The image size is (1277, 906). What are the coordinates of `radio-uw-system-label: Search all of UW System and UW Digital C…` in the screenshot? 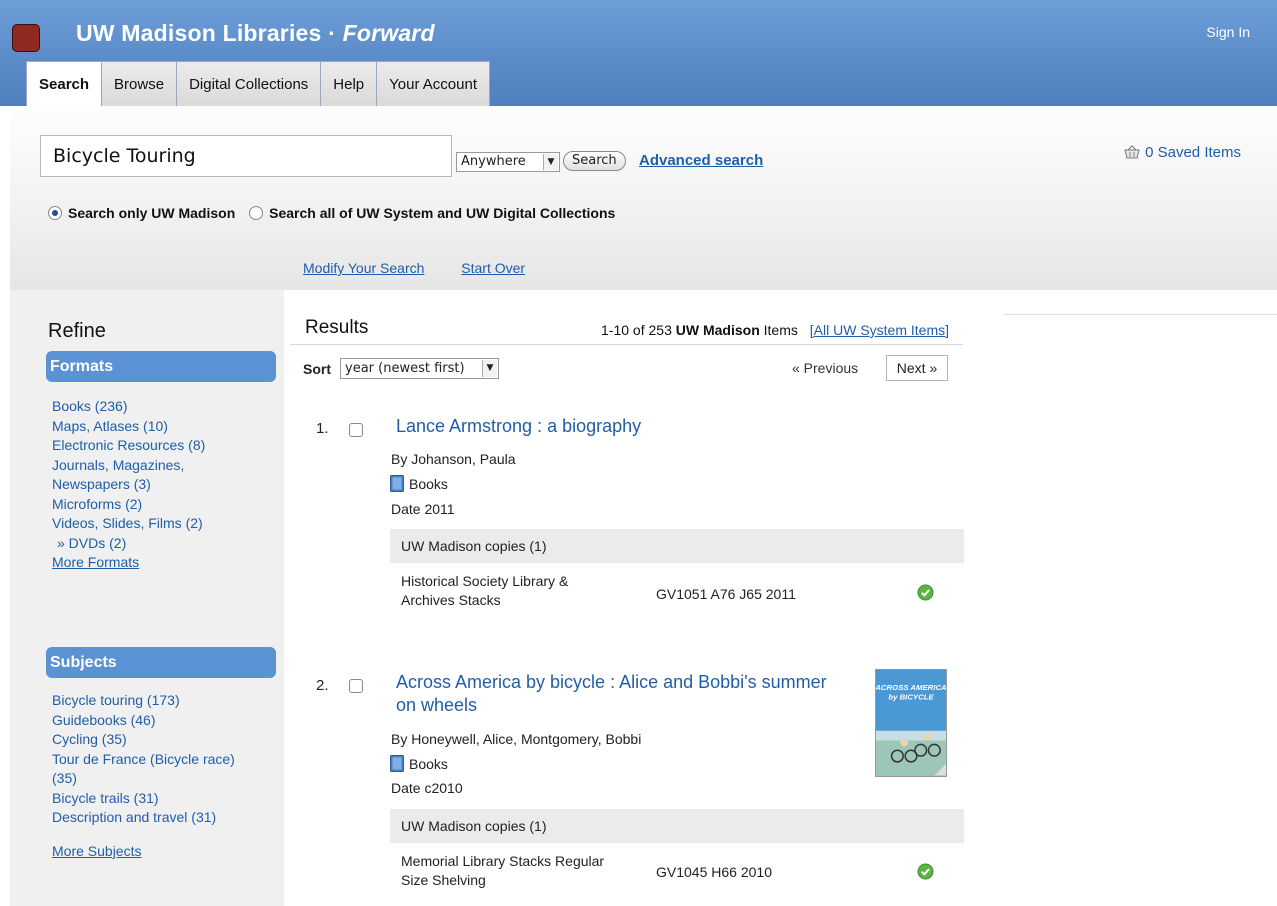 It's located at (442, 213).